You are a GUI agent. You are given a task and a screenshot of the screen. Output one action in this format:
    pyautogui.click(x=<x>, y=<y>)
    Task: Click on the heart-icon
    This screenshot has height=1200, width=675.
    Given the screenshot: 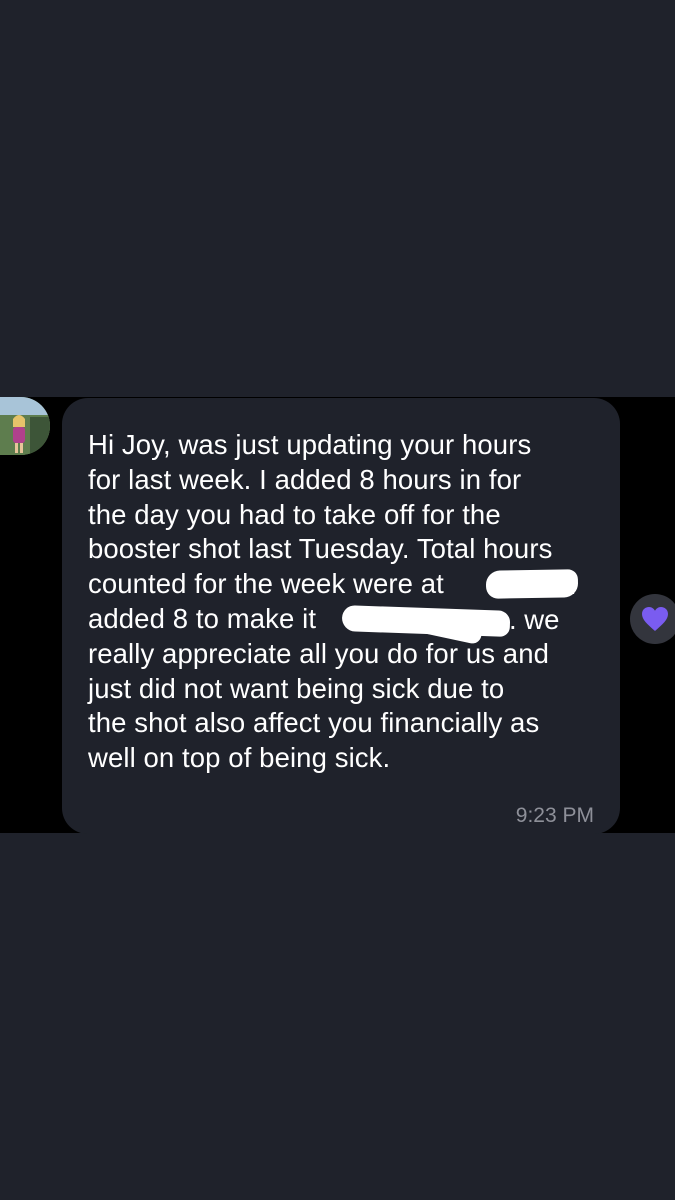 What is the action you would take?
    pyautogui.click(x=655, y=619)
    